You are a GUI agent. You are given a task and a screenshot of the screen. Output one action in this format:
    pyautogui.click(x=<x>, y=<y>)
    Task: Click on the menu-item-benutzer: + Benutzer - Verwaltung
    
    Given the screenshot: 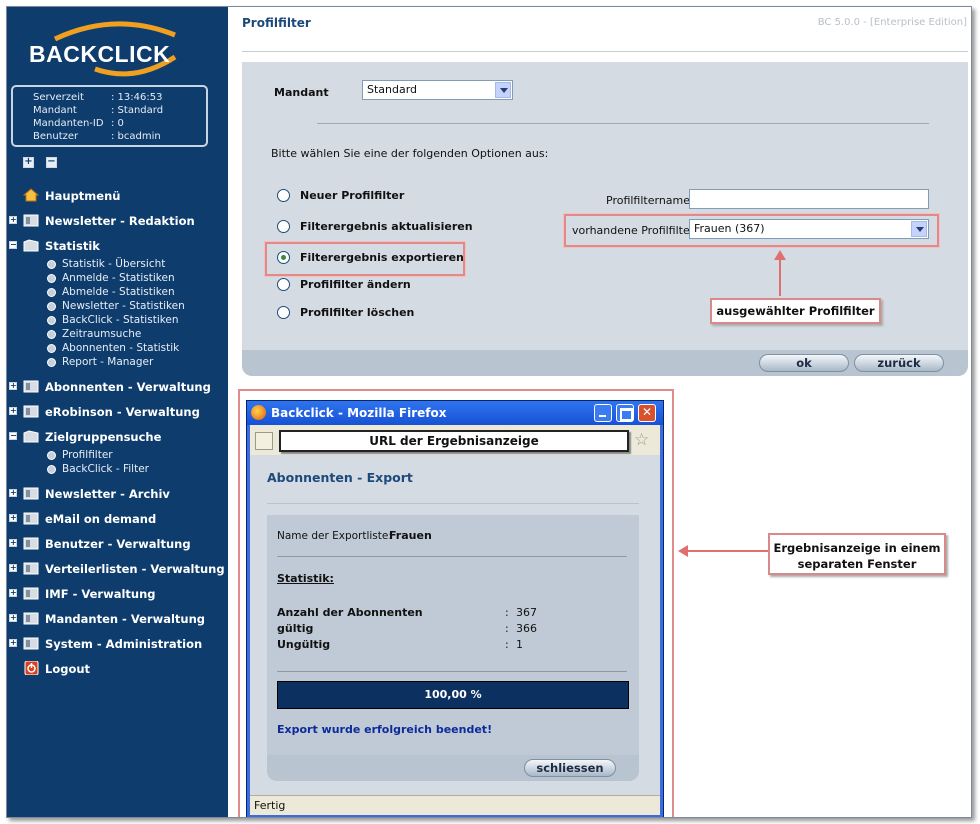 What is the action you would take?
    pyautogui.click(x=117, y=543)
    